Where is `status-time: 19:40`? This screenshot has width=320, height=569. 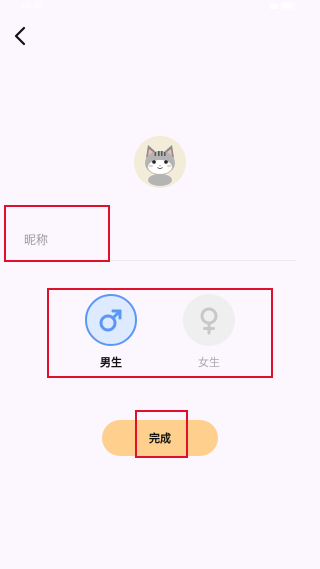 status-time: 19:40 is located at coordinates (32, 5).